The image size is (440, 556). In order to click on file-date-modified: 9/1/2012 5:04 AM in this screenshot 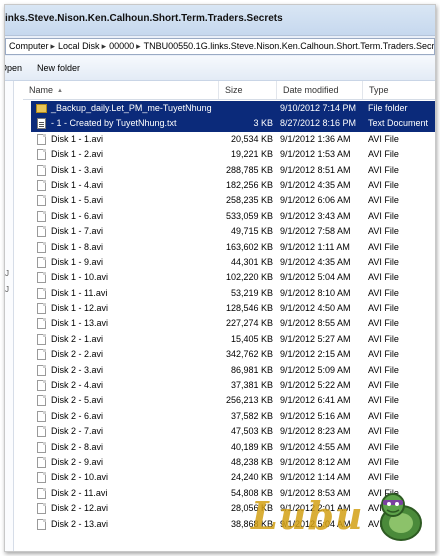, I will do `click(315, 277)`.